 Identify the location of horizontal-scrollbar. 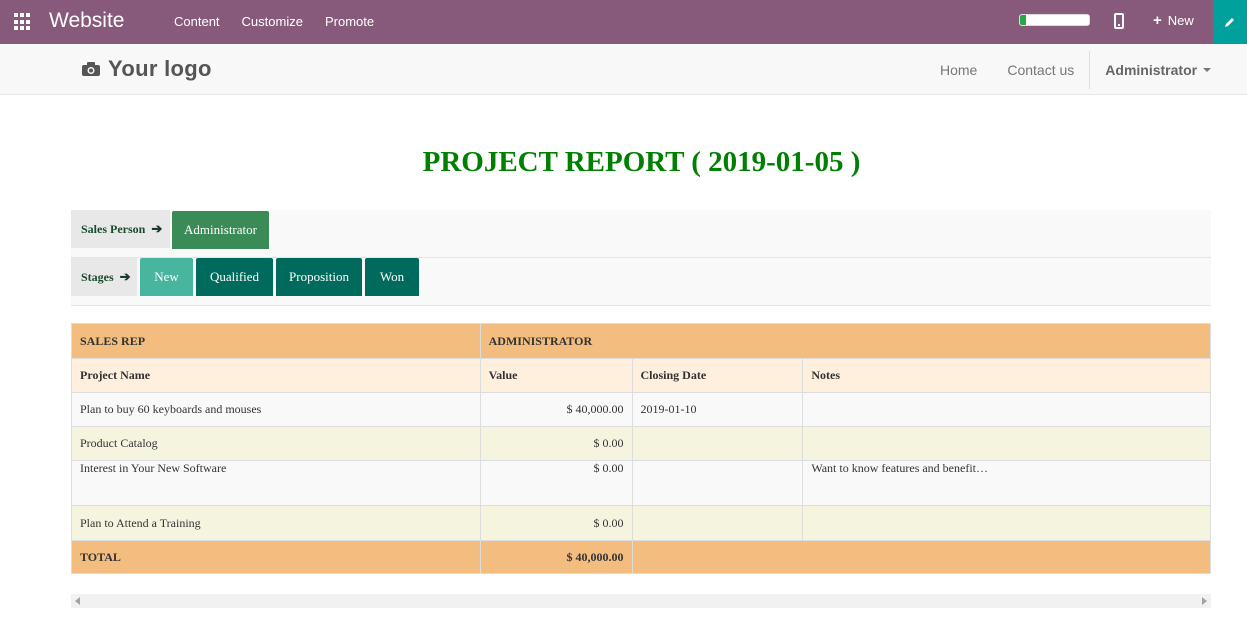
(641, 601).